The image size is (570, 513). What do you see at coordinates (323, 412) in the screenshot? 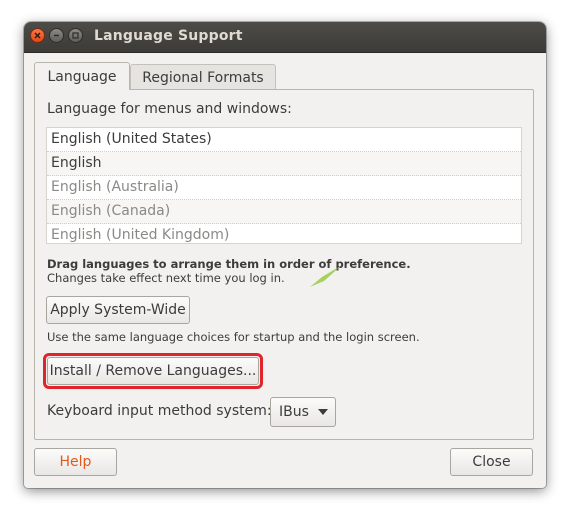
I see `chevron-down-icon` at bounding box center [323, 412].